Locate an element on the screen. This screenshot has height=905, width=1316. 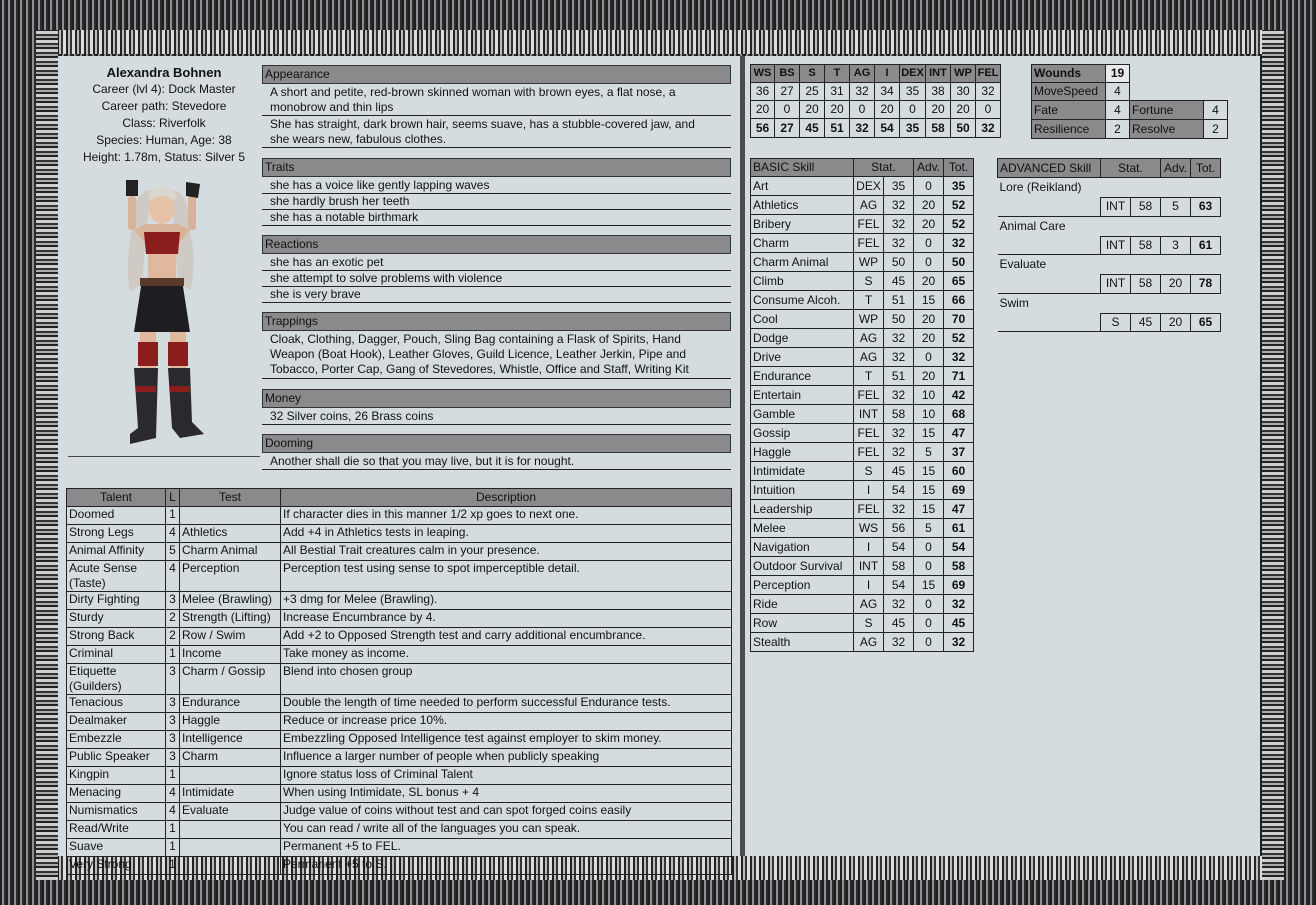
advanced-skill-value-row: S 45 20 65 is located at coordinates (1109, 322).